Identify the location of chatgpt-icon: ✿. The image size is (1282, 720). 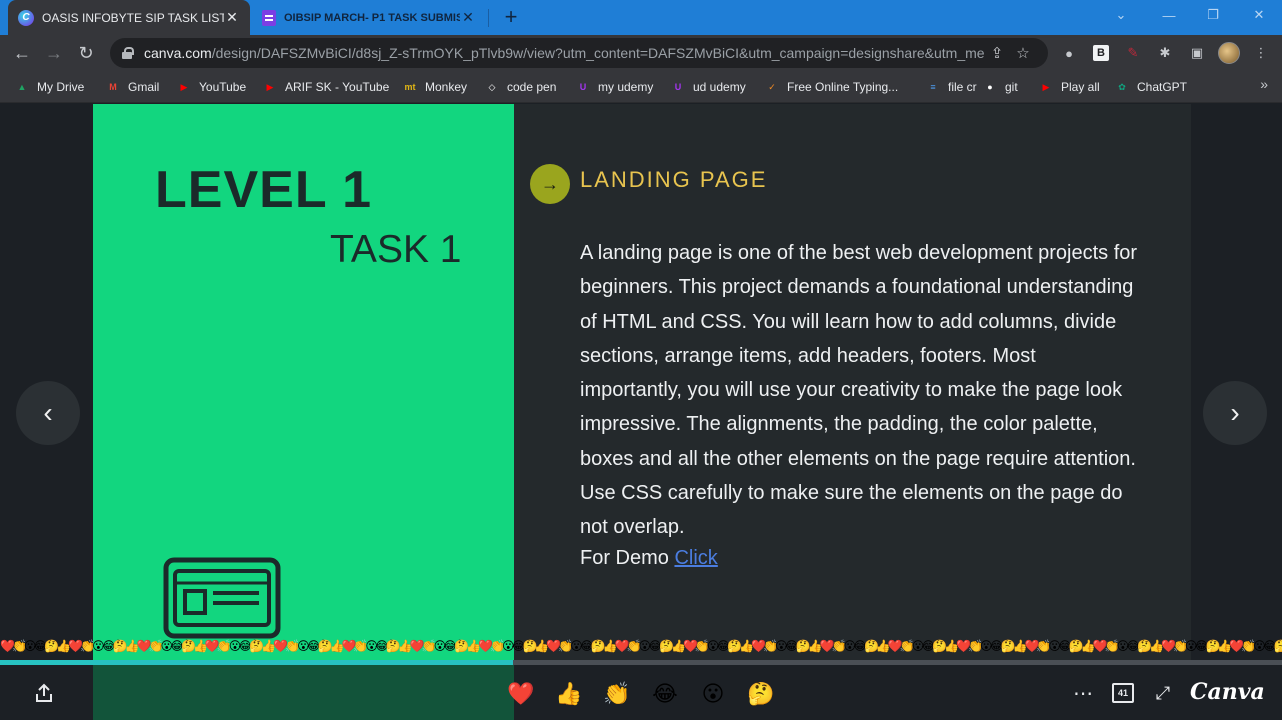
(1122, 86).